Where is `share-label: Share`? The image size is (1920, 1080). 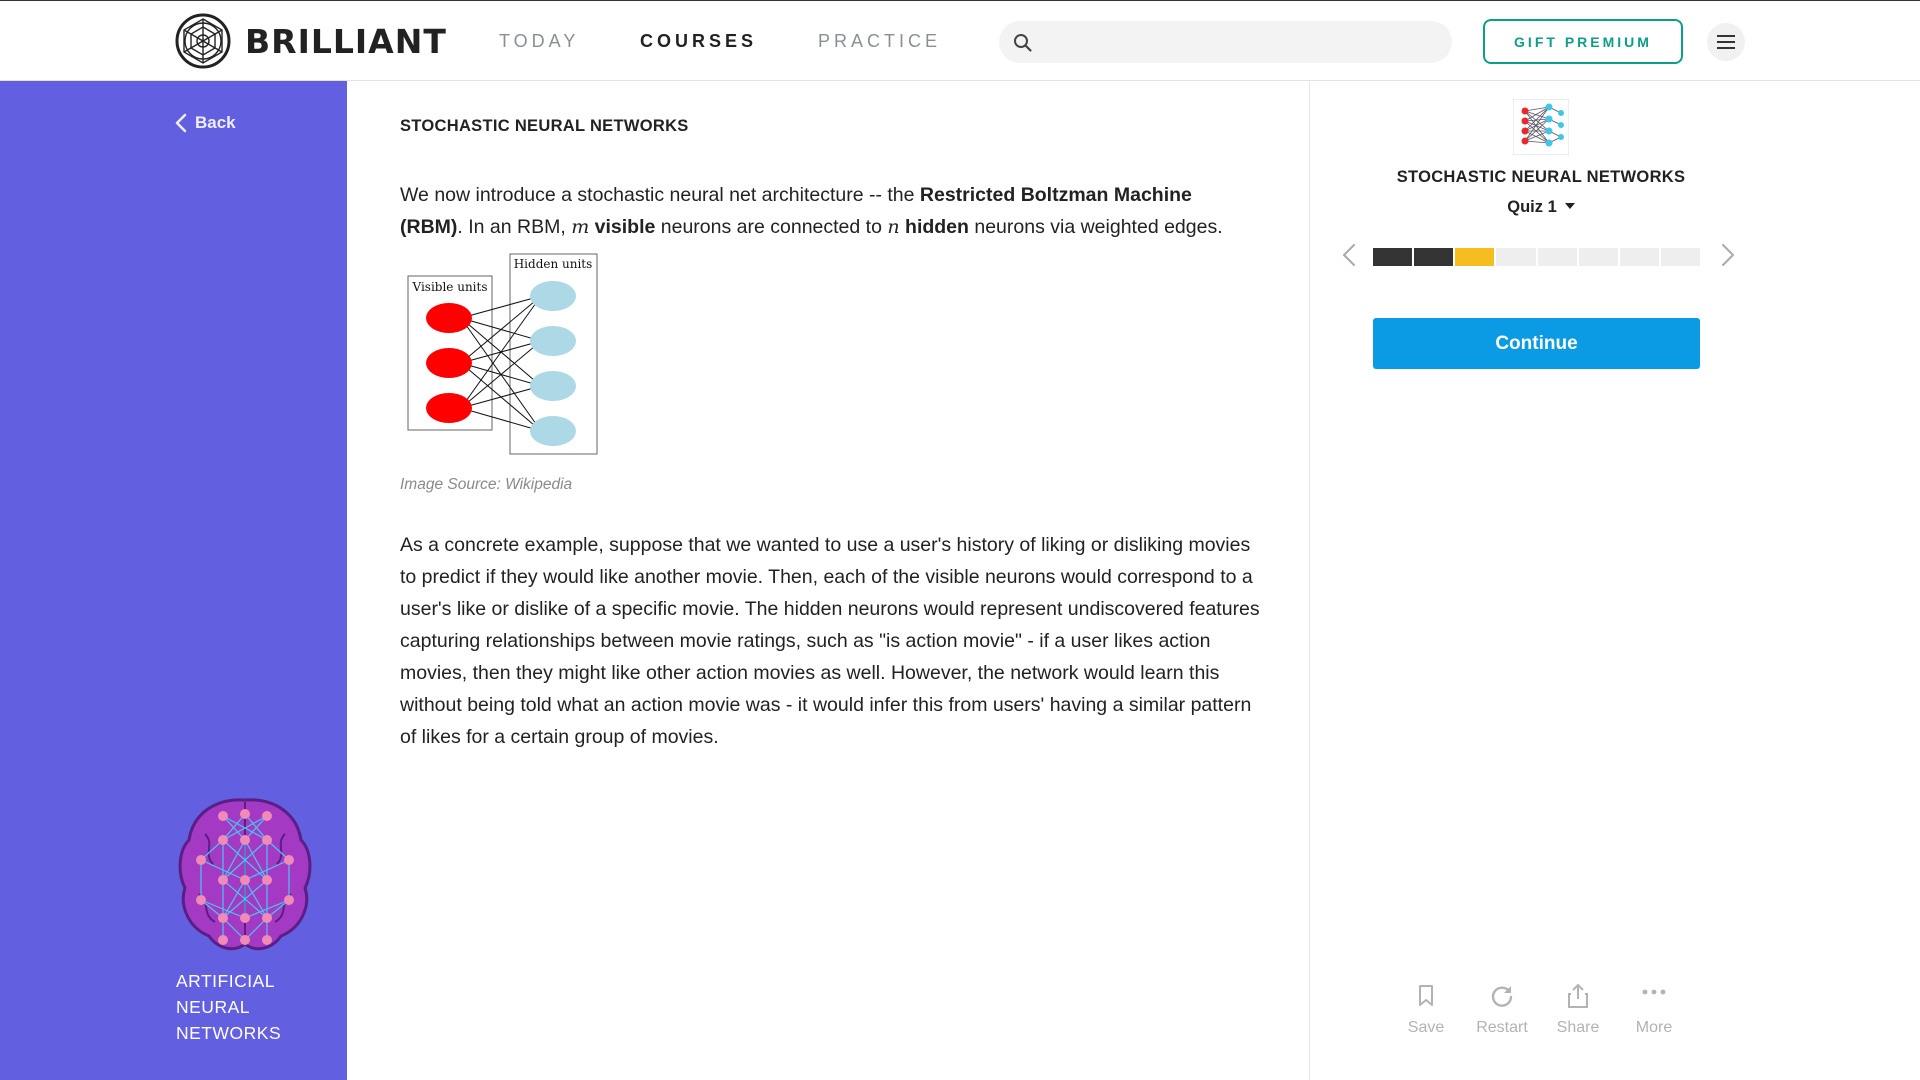
share-label: Share is located at coordinates (1578, 1027).